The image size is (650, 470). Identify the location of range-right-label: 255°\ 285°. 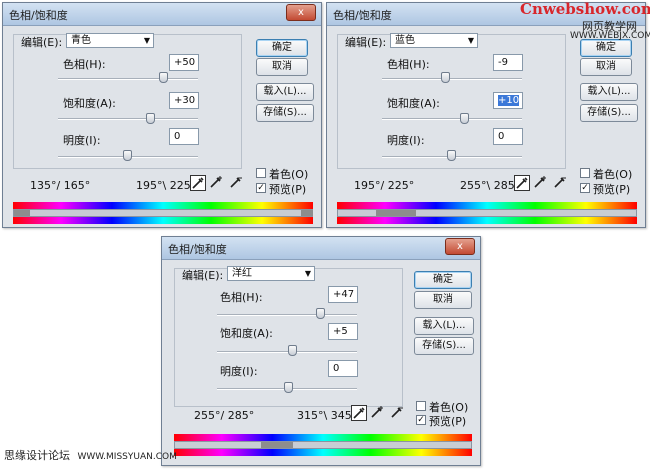
(490, 185).